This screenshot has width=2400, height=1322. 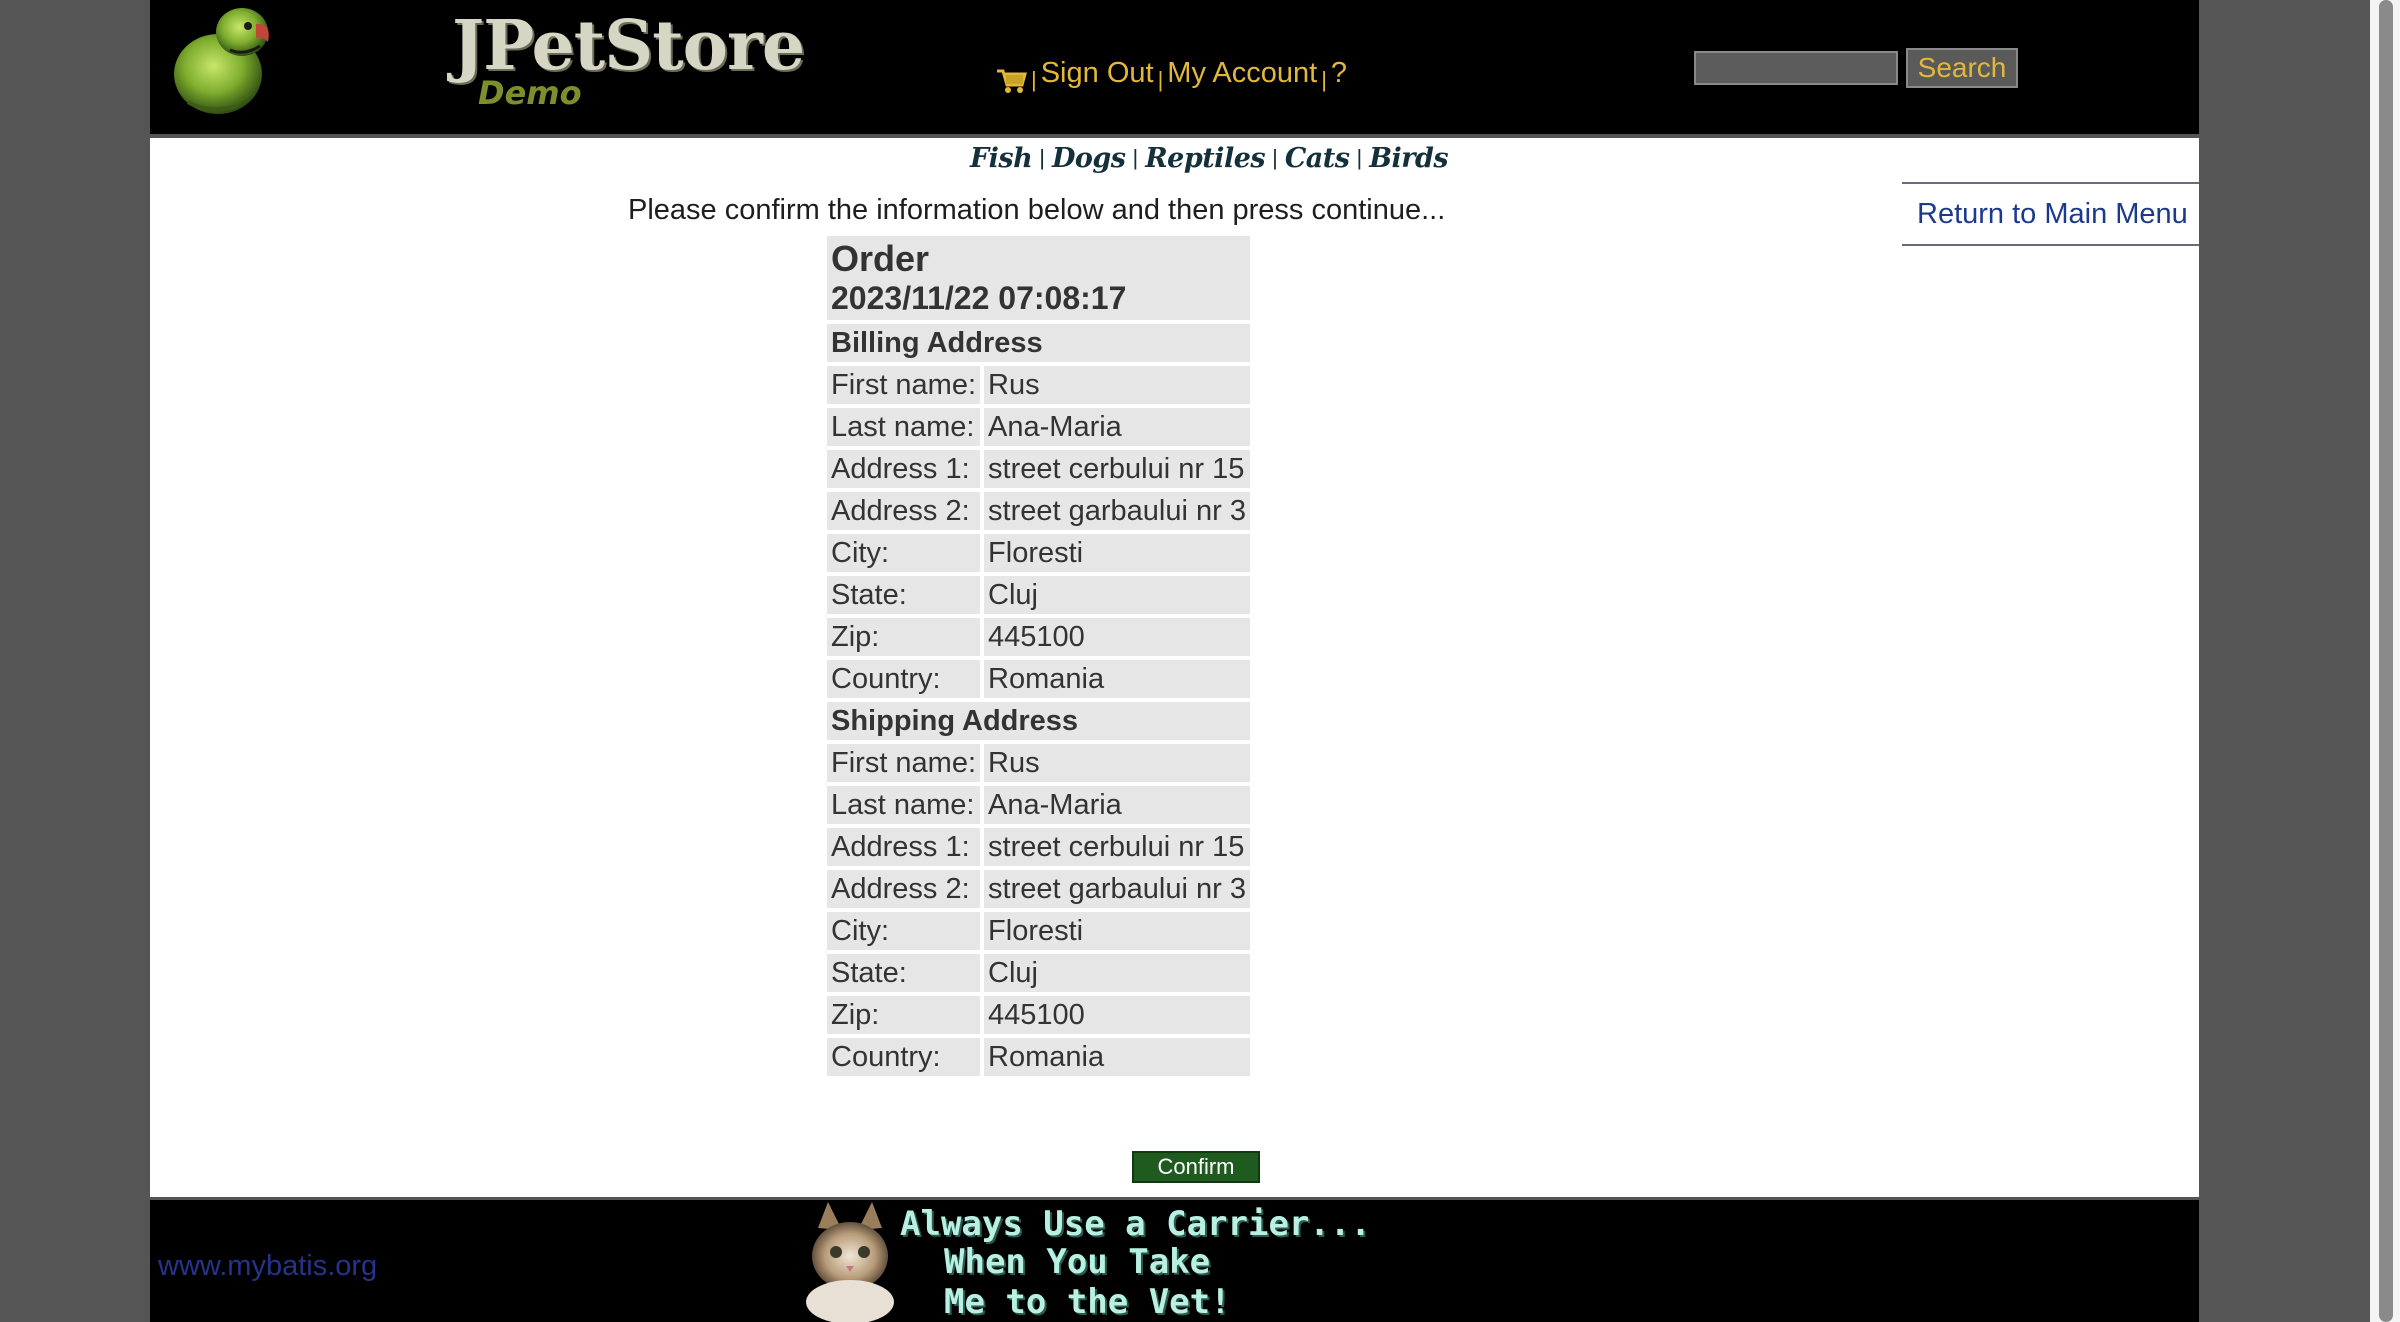 I want to click on billing-first-name-label: First name:, so click(x=904, y=385).